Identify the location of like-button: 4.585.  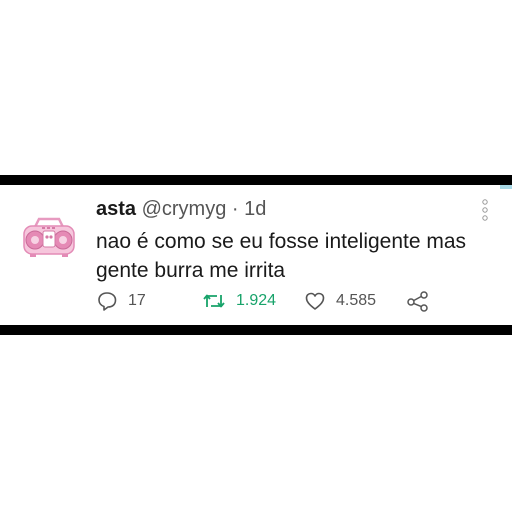
(340, 301).